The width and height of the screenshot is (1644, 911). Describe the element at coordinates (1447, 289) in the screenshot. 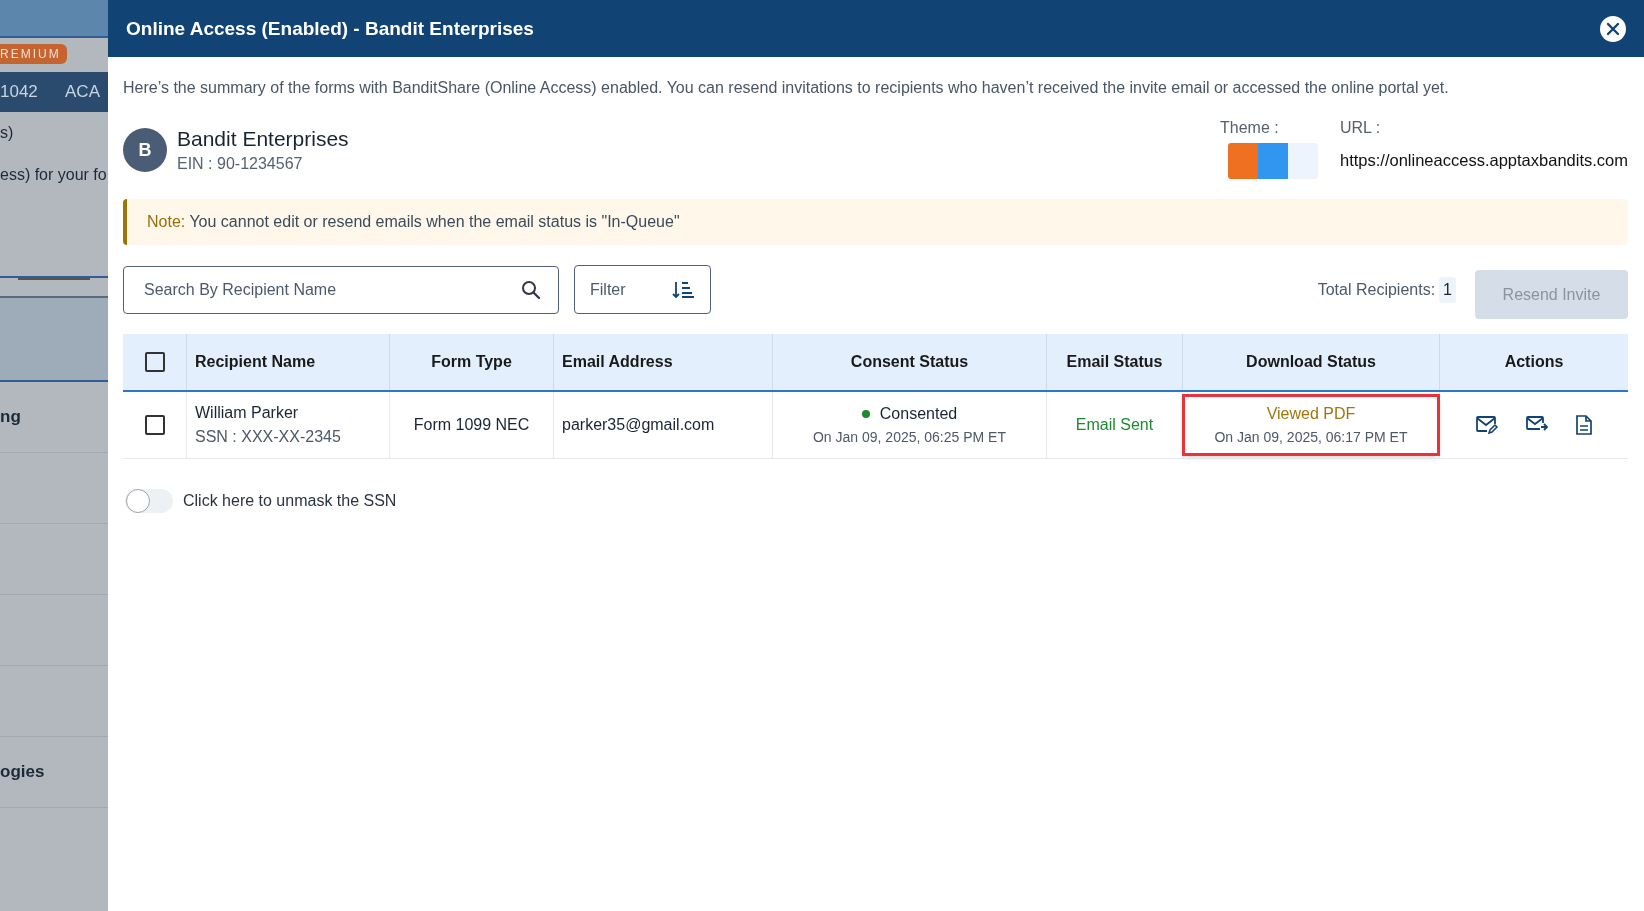

I see `total-recipients-count: 1` at that location.